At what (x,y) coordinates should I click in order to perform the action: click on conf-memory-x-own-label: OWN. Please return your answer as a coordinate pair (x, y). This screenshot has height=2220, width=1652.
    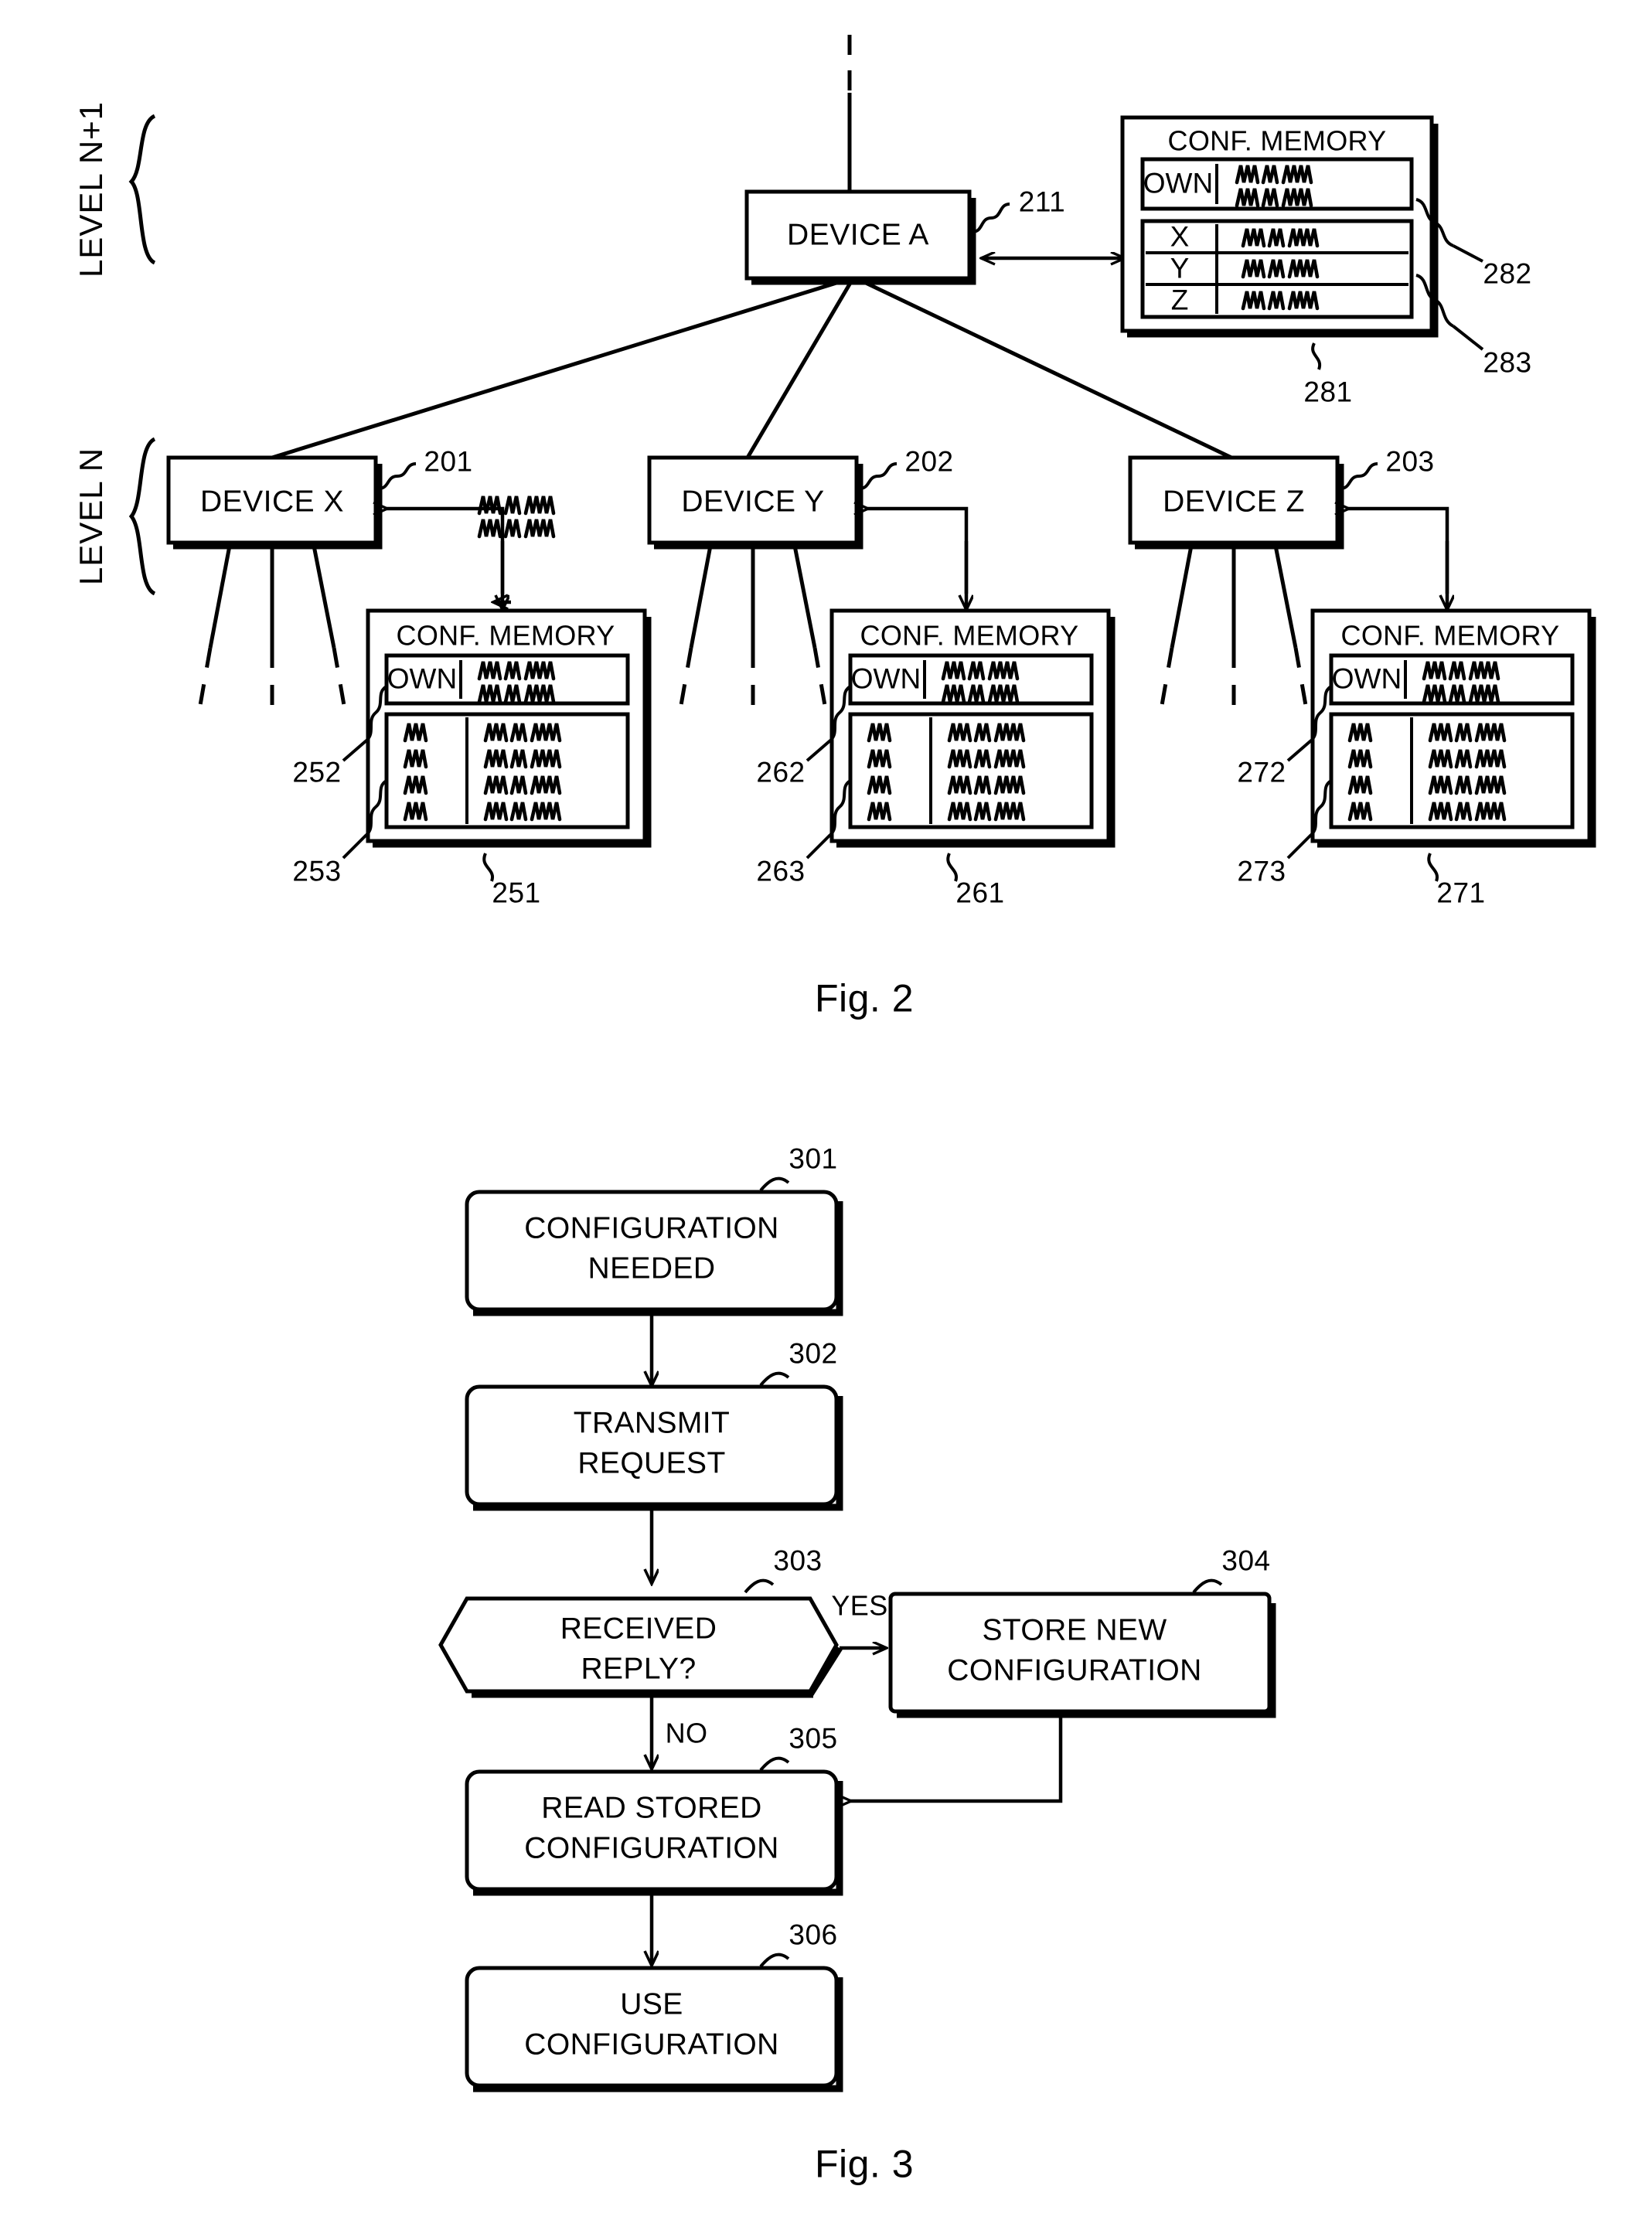
    Looking at the image, I should click on (422, 678).